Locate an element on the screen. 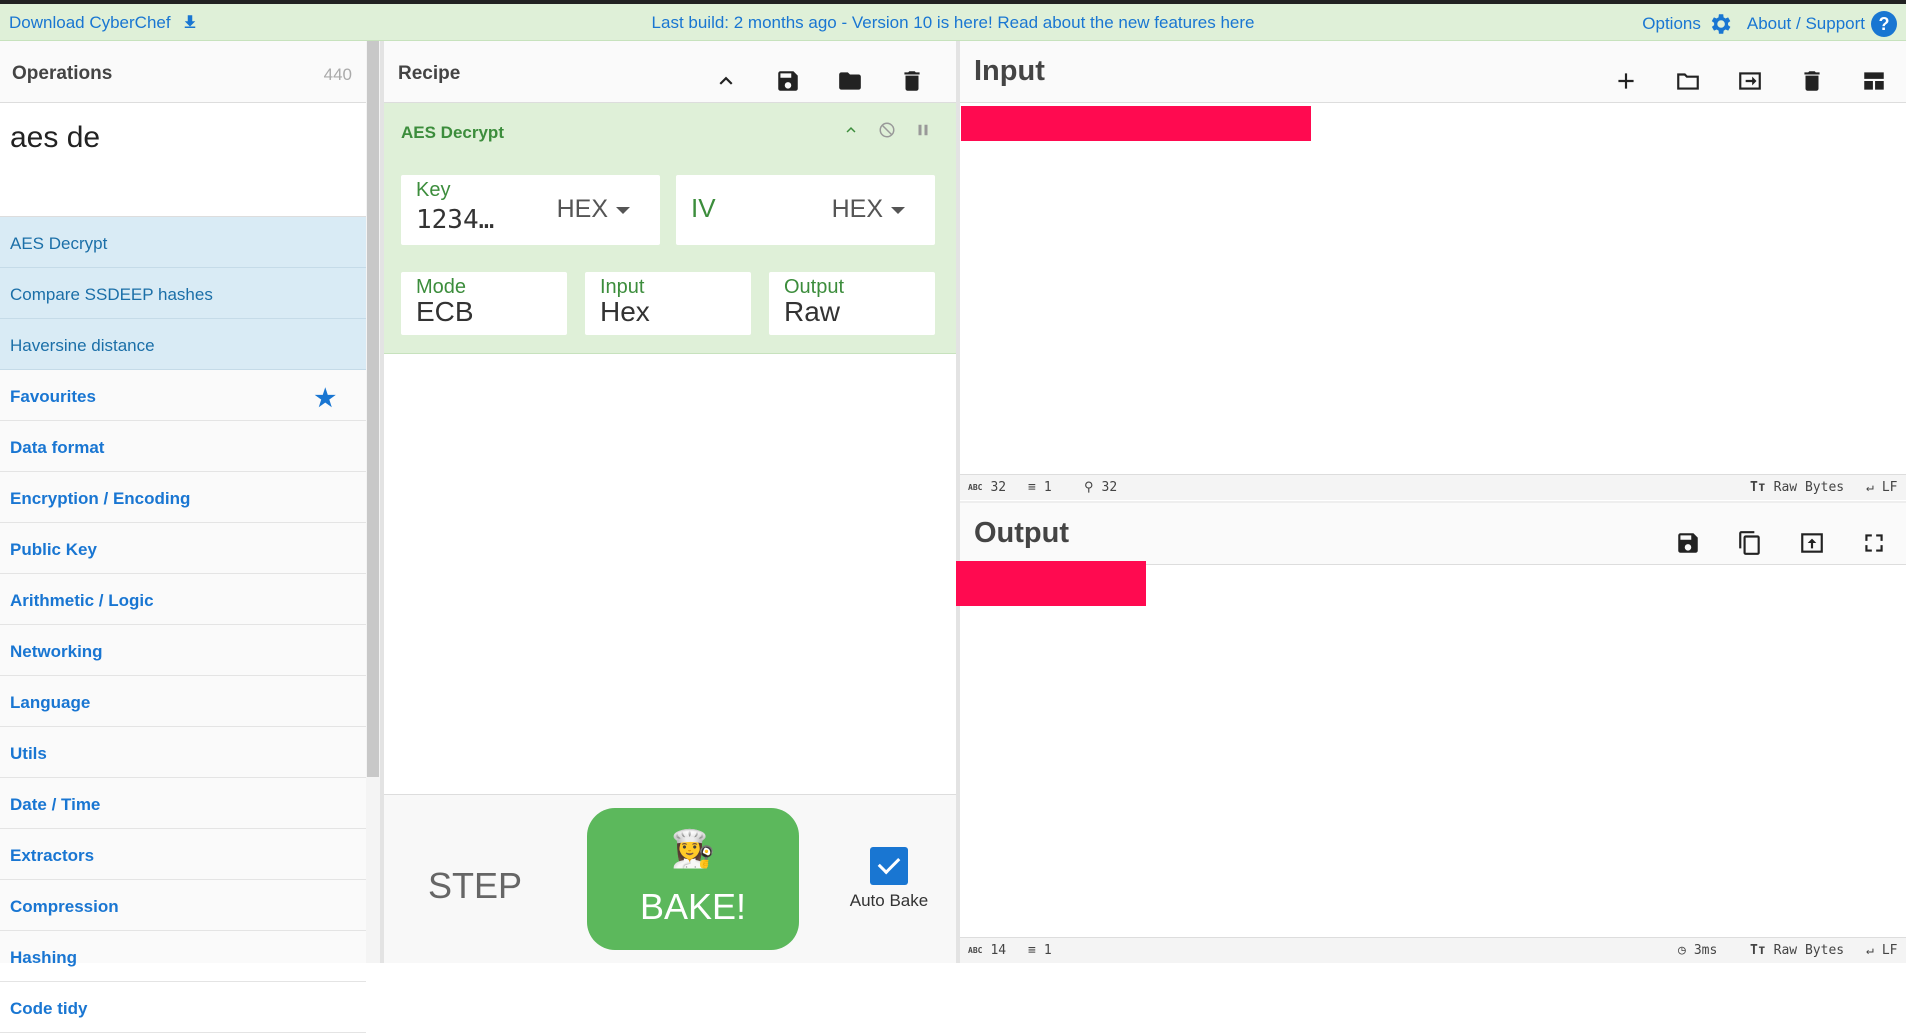 This screenshot has width=1906, height=1033. save-output-button is located at coordinates (1688, 543).